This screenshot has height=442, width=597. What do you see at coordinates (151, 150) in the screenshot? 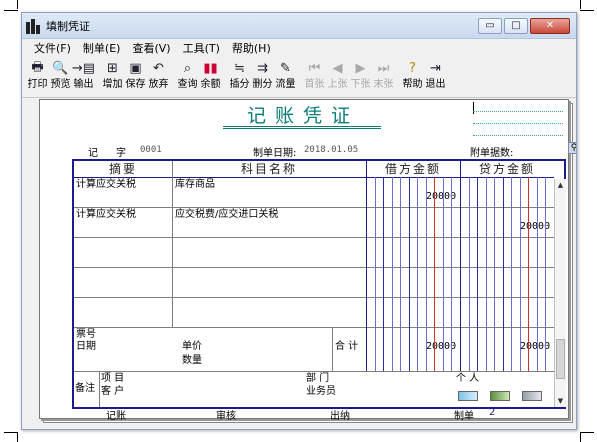
I see `voucher-number: 0001` at bounding box center [151, 150].